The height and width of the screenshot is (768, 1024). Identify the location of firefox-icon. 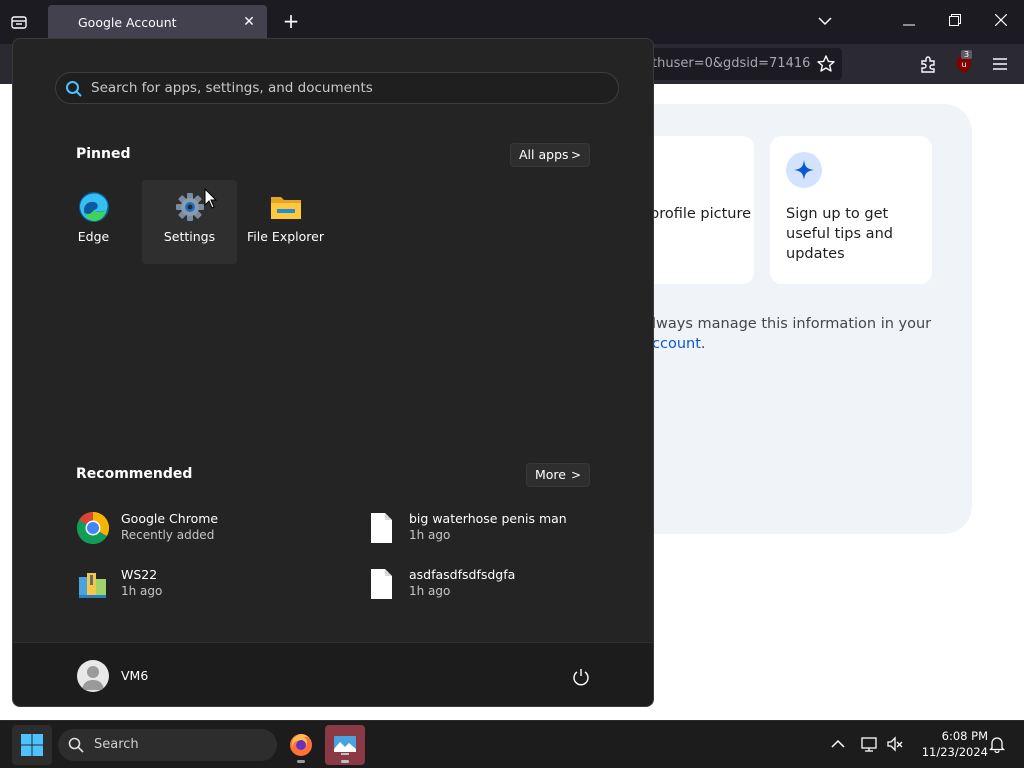
(301, 745).